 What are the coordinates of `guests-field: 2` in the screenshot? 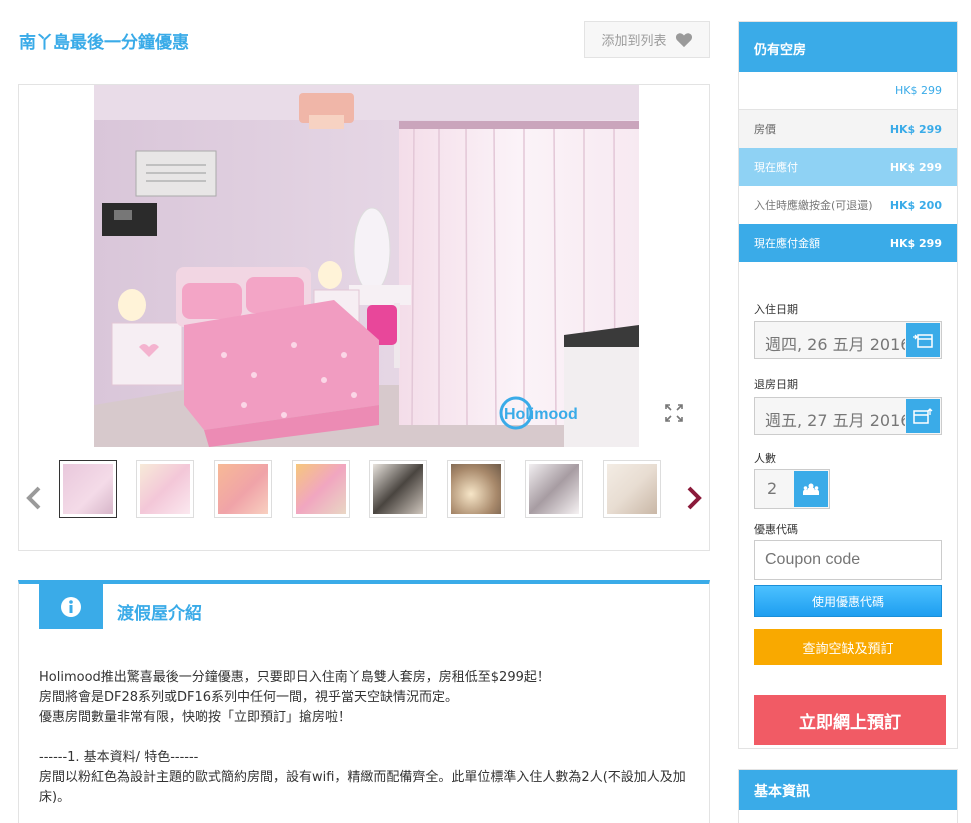 It's located at (792, 489).